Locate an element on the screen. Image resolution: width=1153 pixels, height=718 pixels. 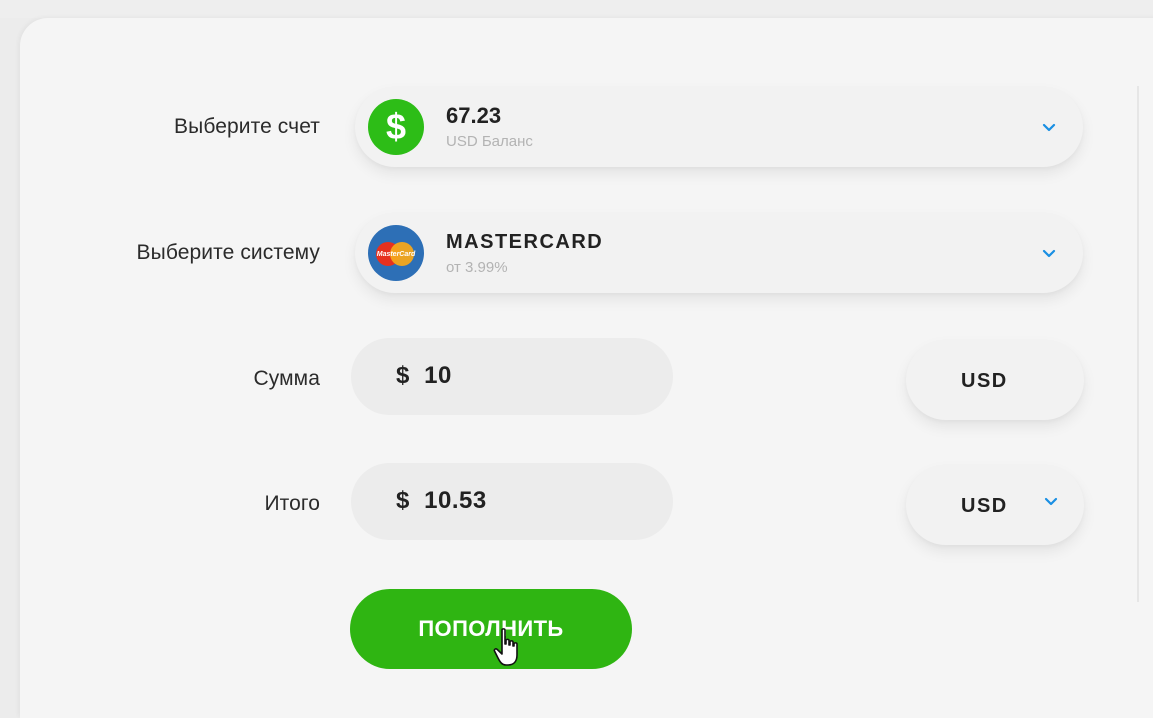
total-input: $ 10.53 is located at coordinates (512, 501).